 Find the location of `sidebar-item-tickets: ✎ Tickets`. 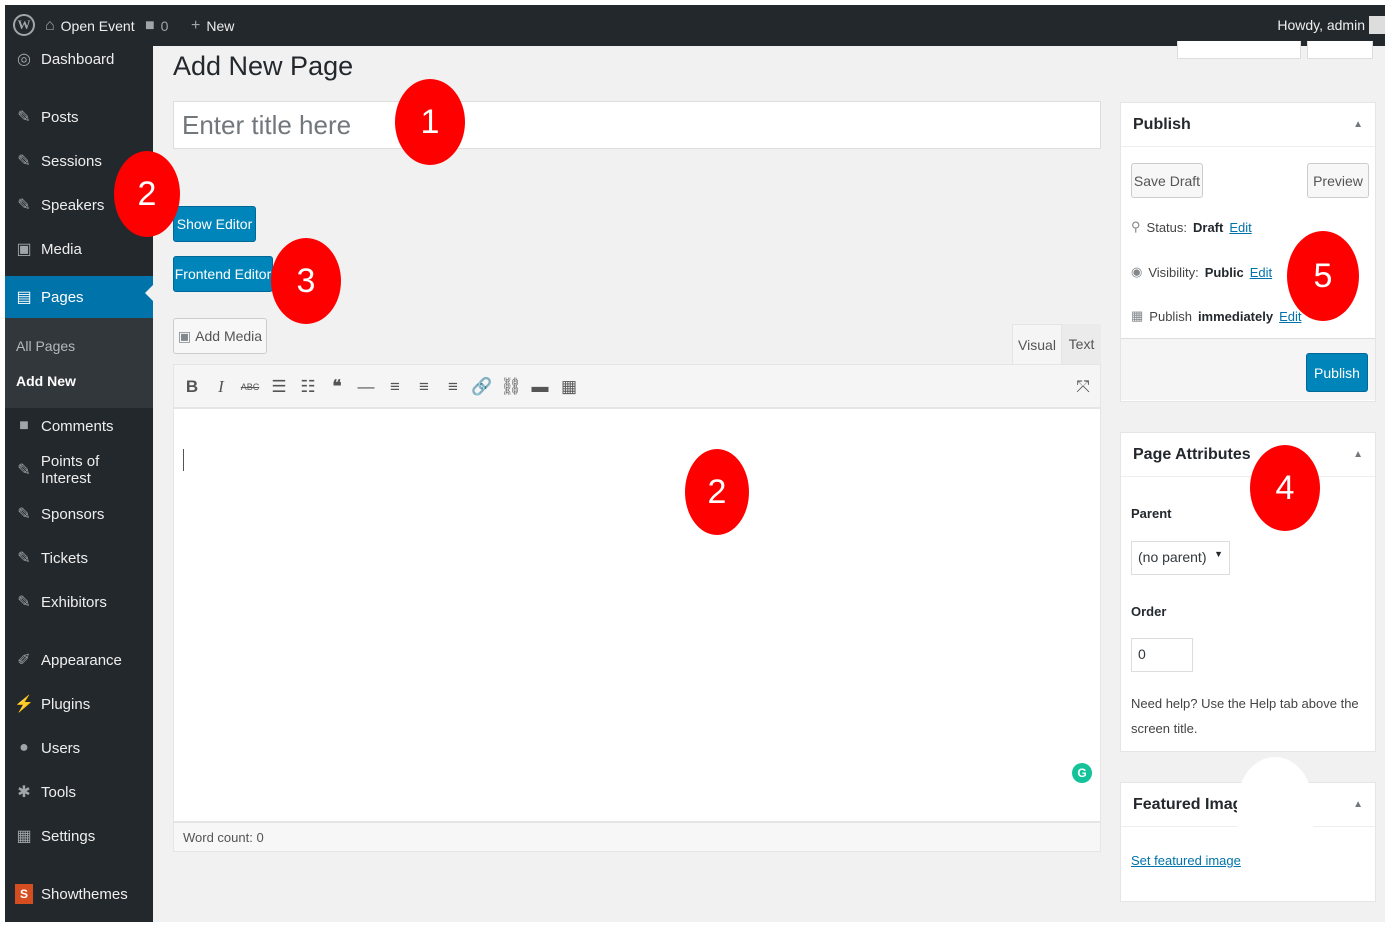

sidebar-item-tickets: ✎ Tickets is located at coordinates (79, 558).